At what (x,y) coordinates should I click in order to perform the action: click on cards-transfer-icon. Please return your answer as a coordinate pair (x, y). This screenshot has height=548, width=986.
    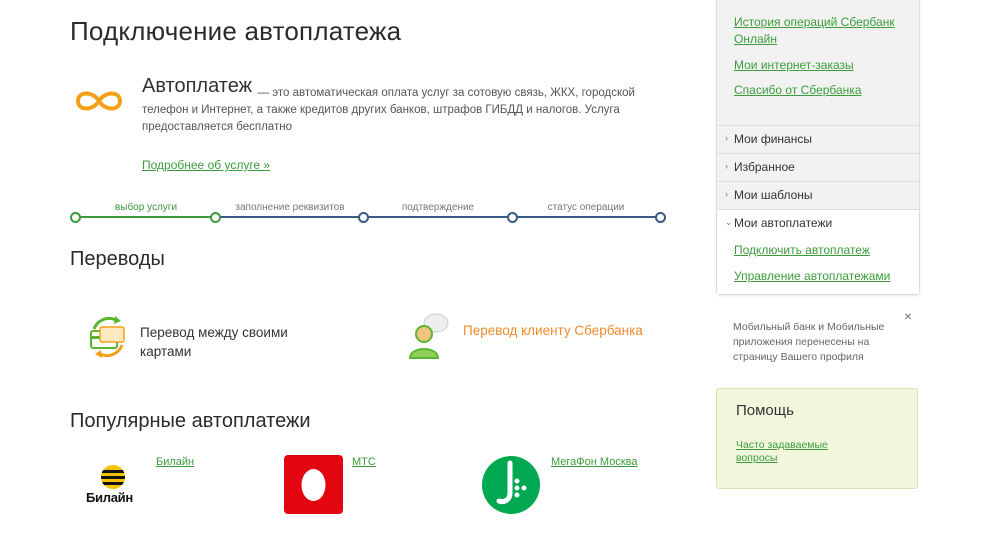
    Looking at the image, I should click on (108, 337).